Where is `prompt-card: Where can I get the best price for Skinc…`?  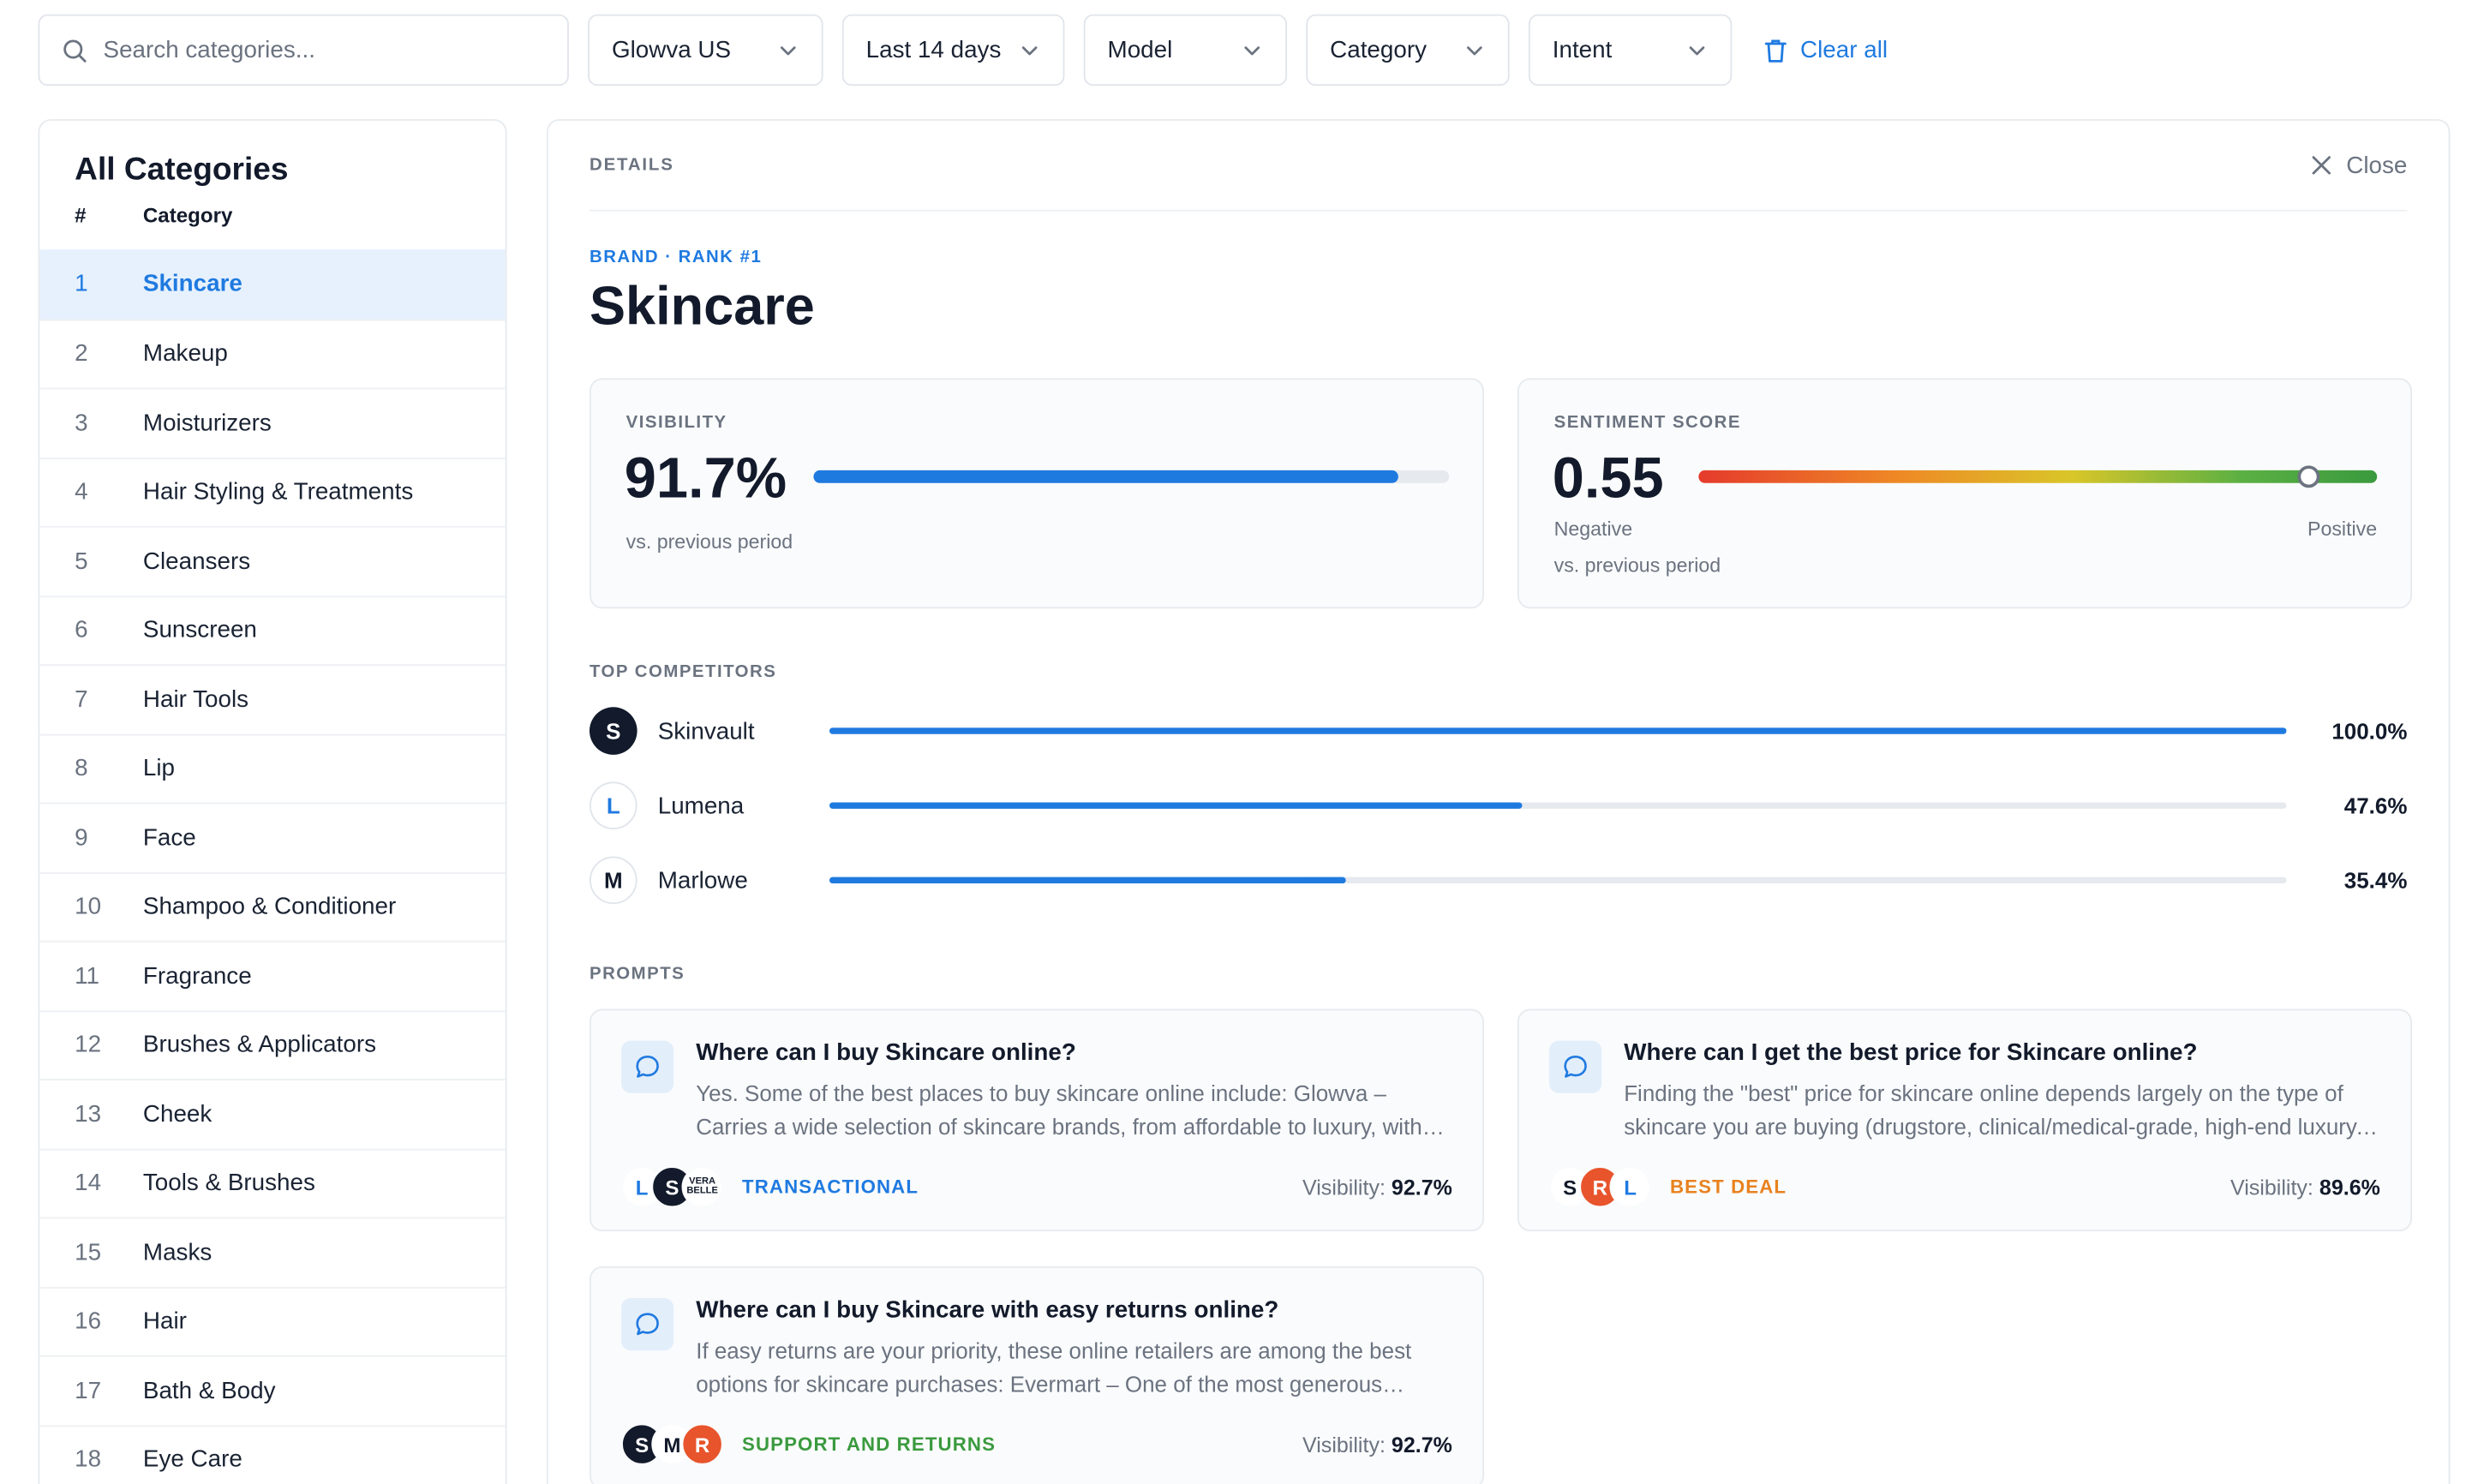 prompt-card: Where can I get the best price for Skinc… is located at coordinates (1965, 1120).